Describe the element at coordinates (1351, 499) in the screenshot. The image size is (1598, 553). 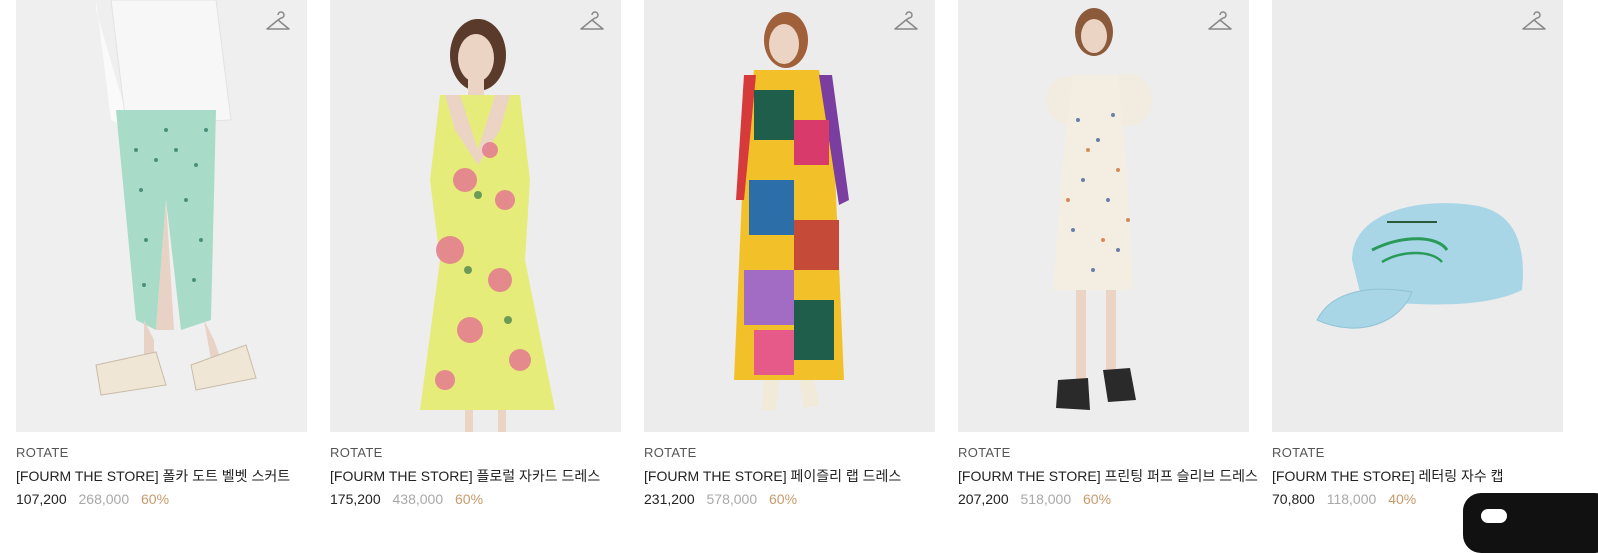
I see `original-price: 118,000` at that location.